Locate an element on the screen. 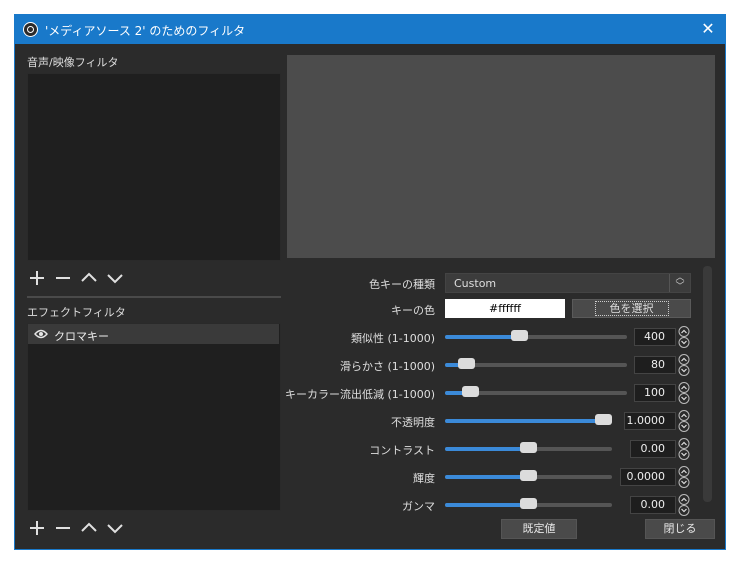 The height and width of the screenshot is (564, 740). move-down-effect-filter-button is located at coordinates (115, 528).